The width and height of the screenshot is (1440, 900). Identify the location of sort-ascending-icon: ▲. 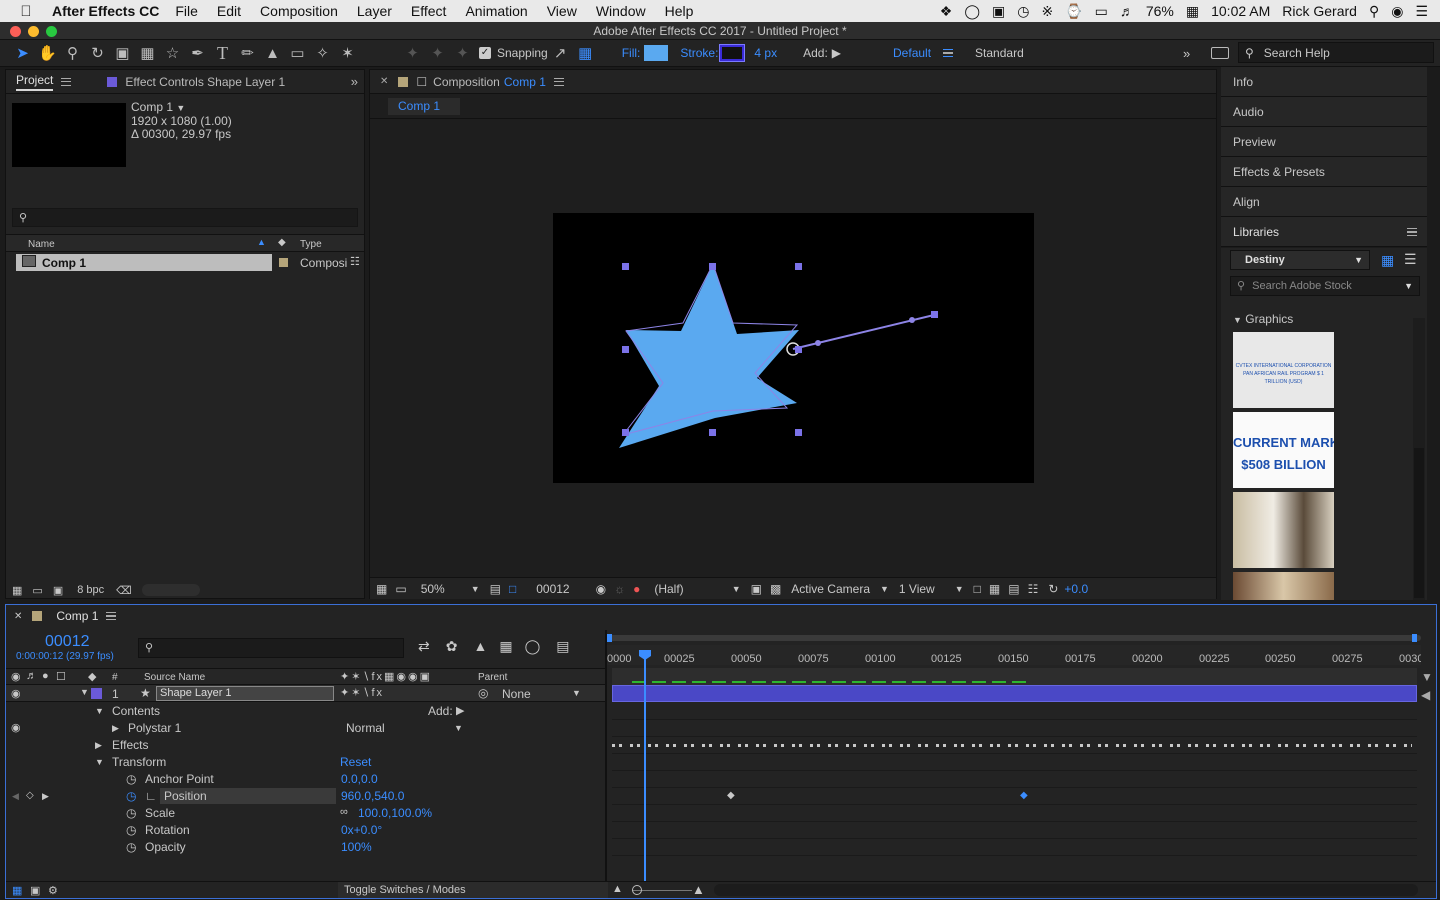
(261, 242).